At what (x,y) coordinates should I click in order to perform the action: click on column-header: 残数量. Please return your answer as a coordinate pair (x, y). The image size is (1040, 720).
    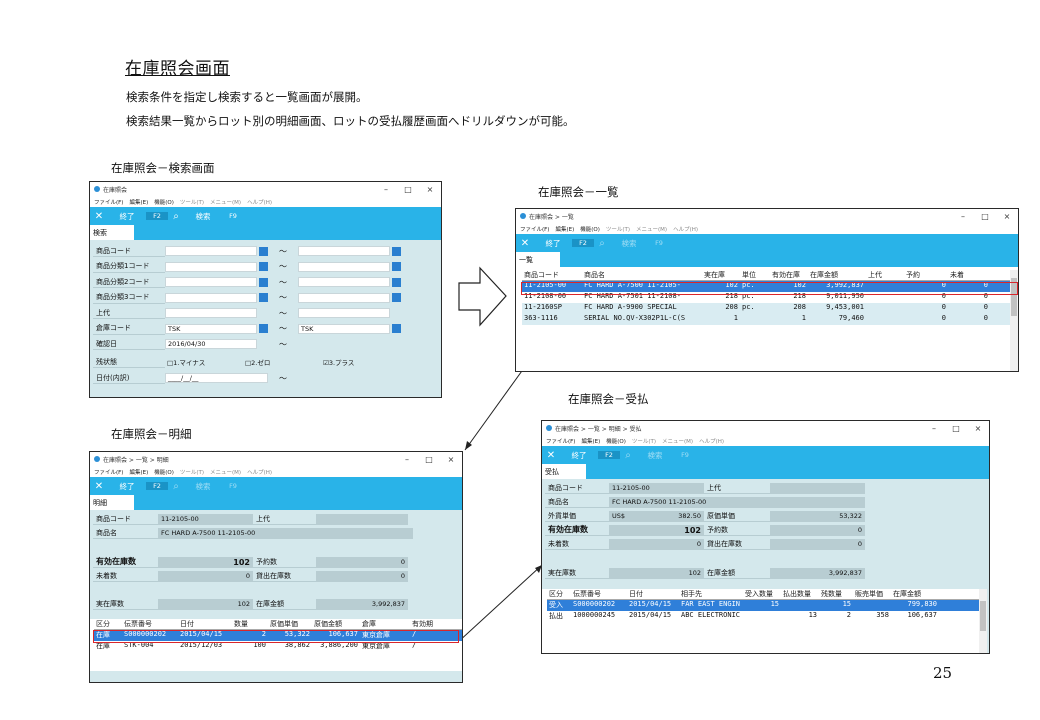
    Looking at the image, I should click on (836, 594).